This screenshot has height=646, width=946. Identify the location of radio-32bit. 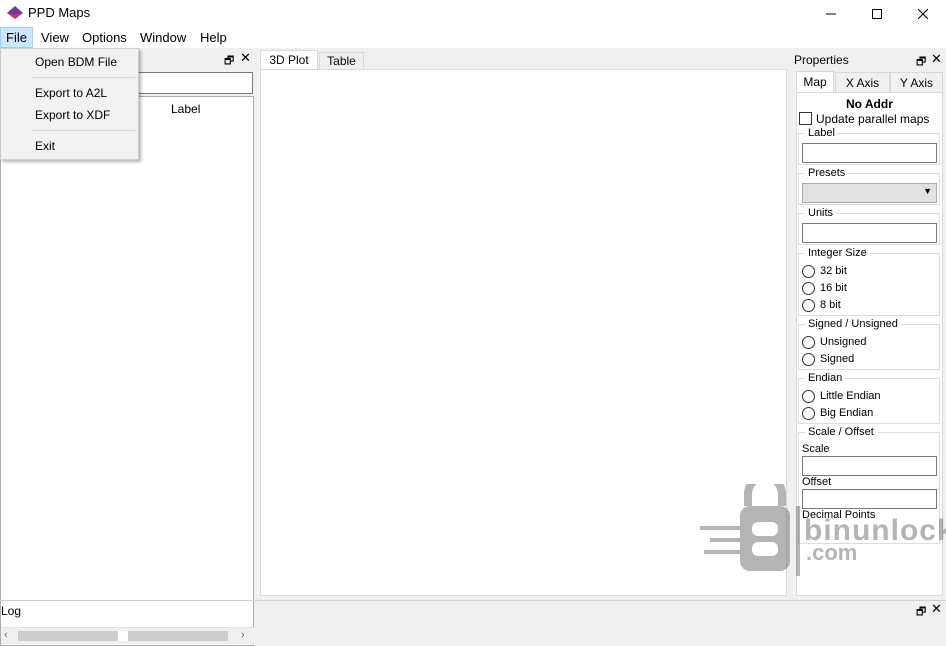
(808, 271).